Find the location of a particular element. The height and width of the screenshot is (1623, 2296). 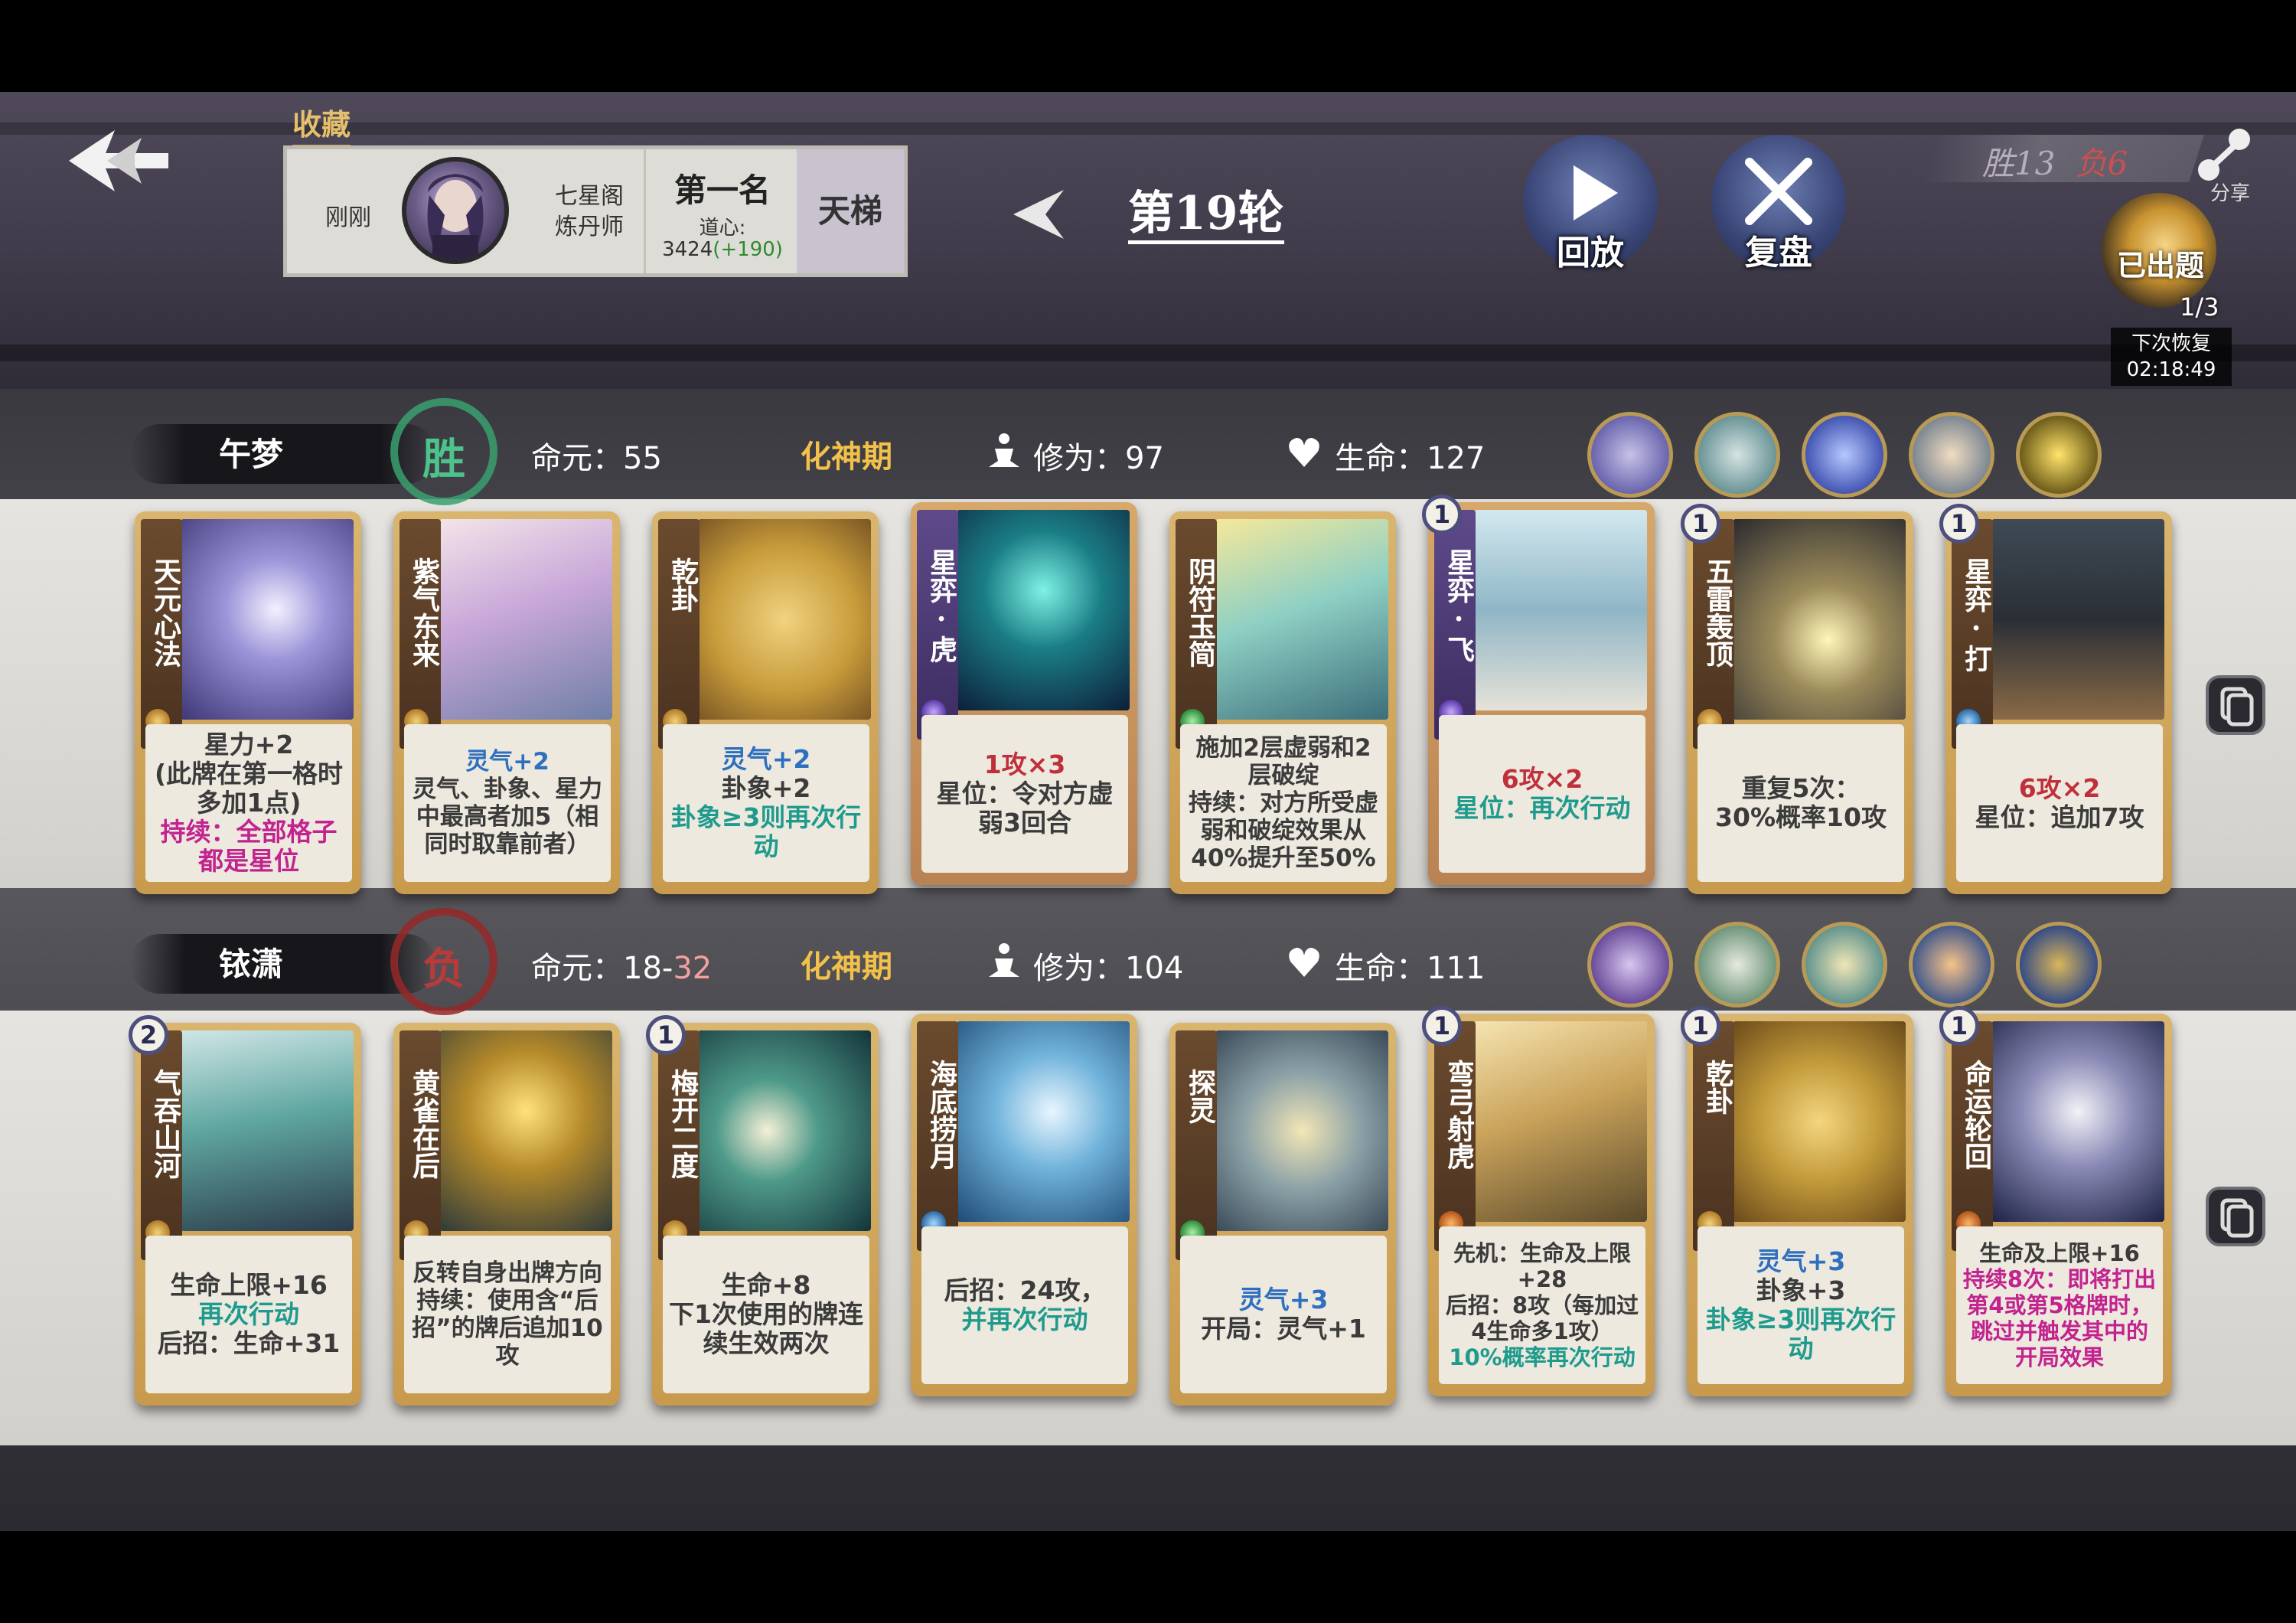

card: 气吞山河 2 生命上限+16 再次行动 后招：生命+31 is located at coordinates (245, 1210).